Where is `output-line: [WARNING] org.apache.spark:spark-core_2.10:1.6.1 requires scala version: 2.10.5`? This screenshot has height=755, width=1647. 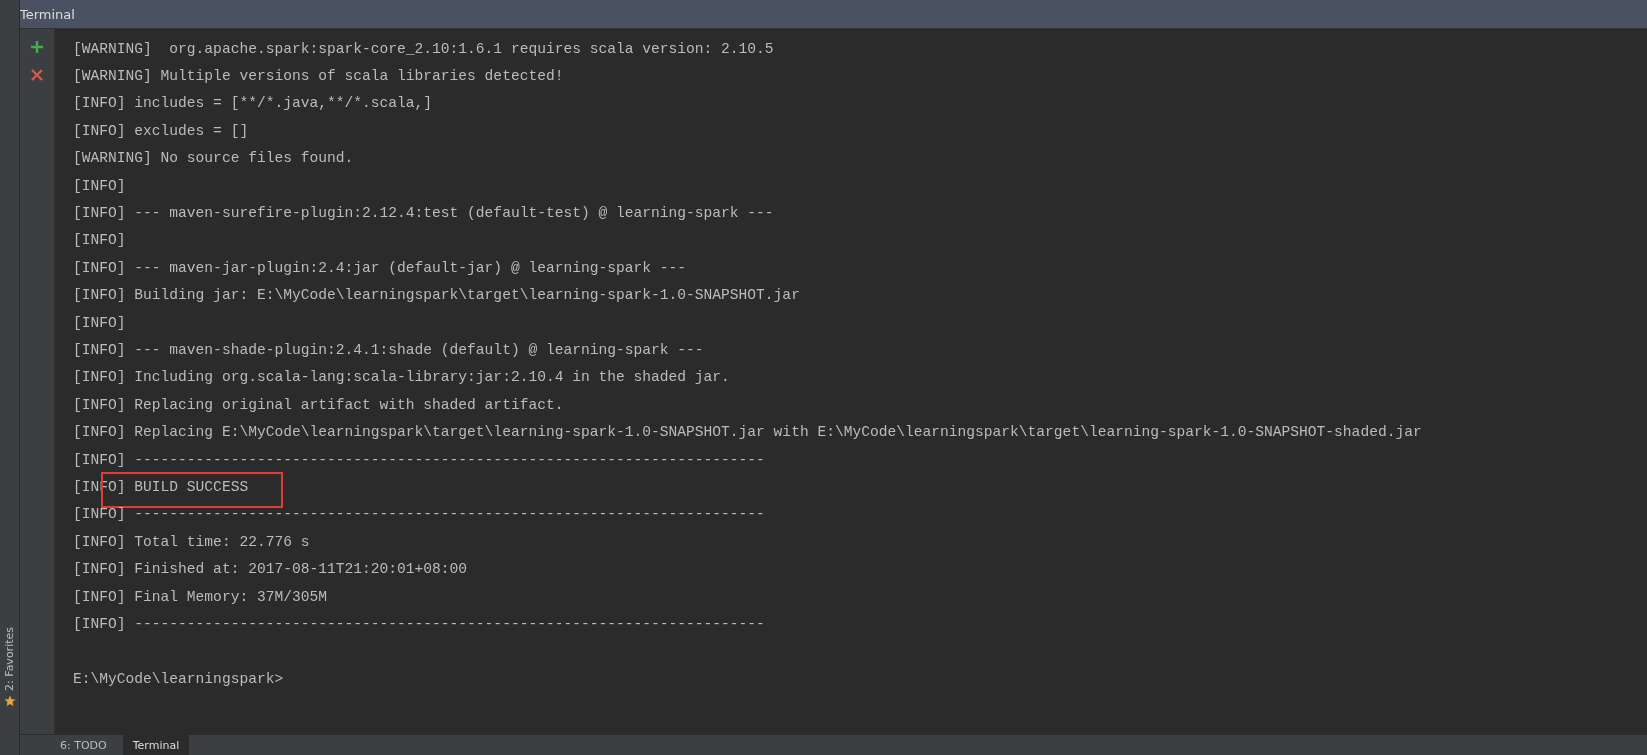 output-line: [WARNING] org.apache.spark:spark-core_2.10:1.6.1 requires scala version: 2.10.5 is located at coordinates (423, 48).